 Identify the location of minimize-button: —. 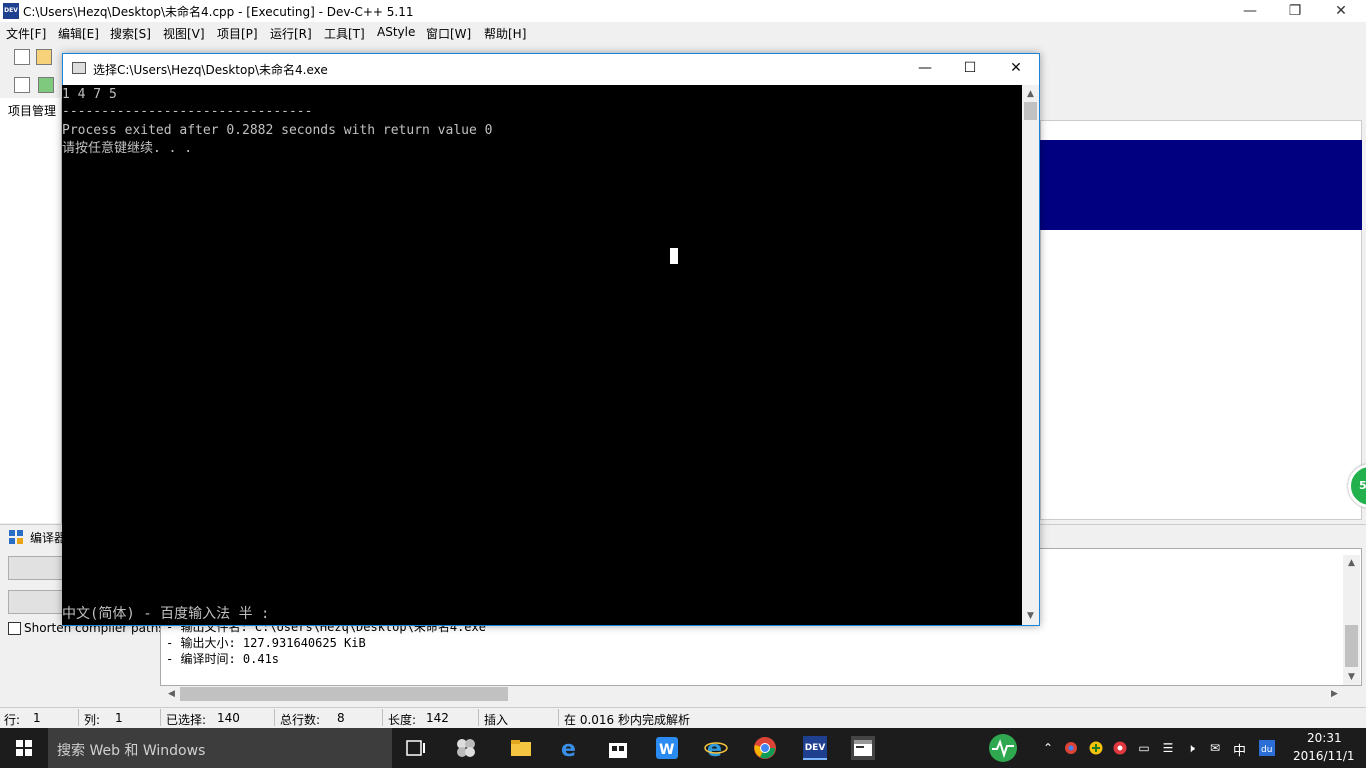
(1250, 11).